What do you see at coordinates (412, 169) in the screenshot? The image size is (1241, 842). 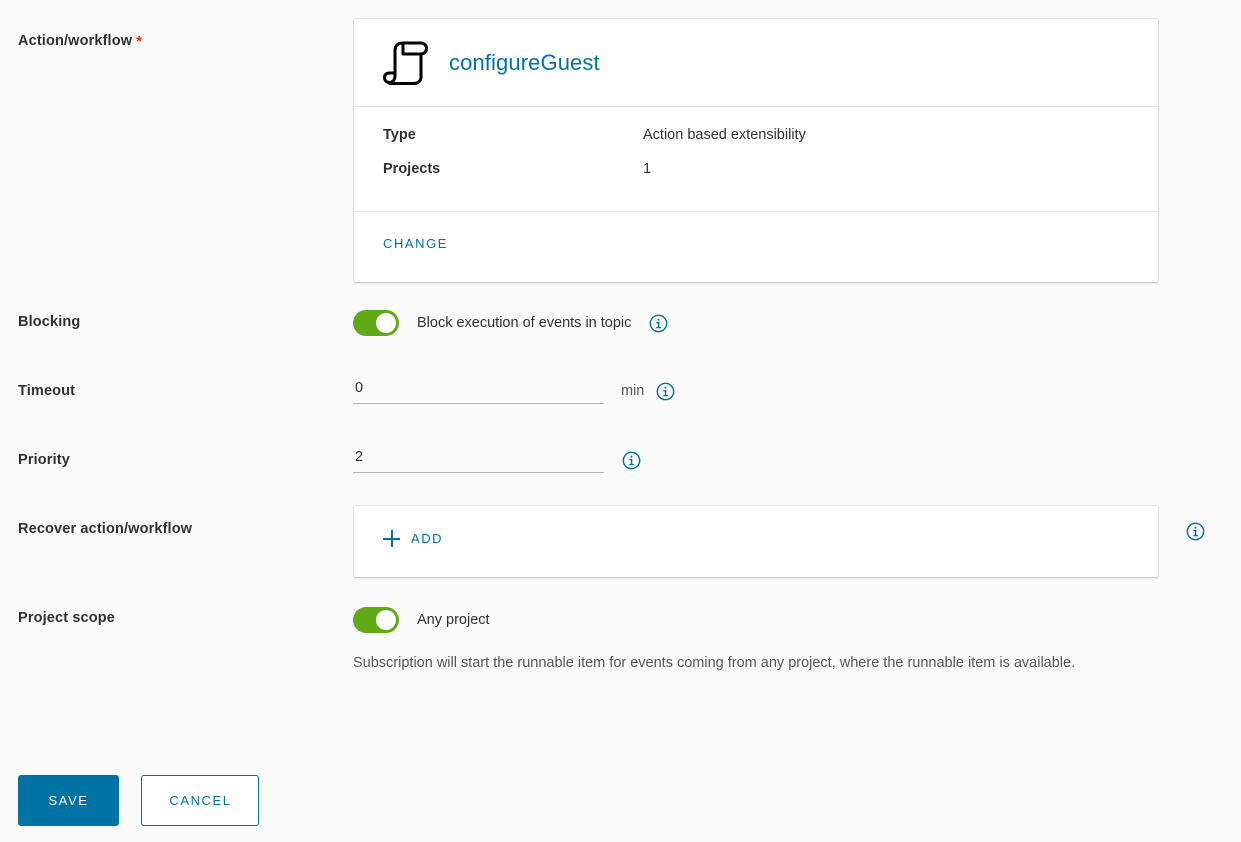 I see `detail-key: Projects` at bounding box center [412, 169].